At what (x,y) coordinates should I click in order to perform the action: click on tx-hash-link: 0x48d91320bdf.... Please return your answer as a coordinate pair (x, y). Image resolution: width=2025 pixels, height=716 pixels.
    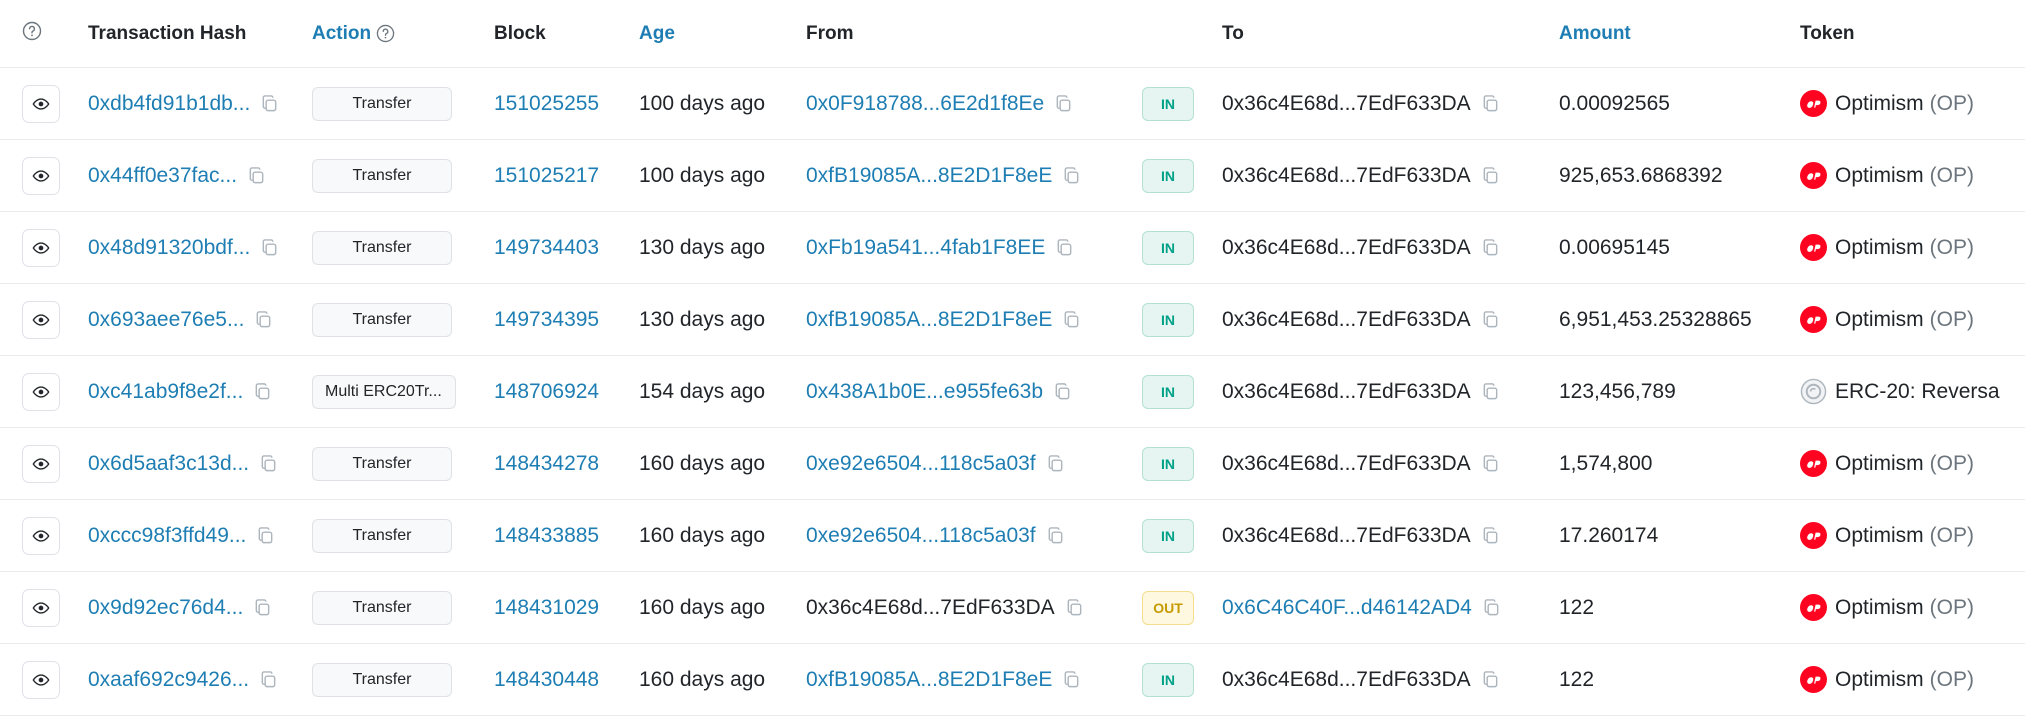
    Looking at the image, I should click on (169, 248).